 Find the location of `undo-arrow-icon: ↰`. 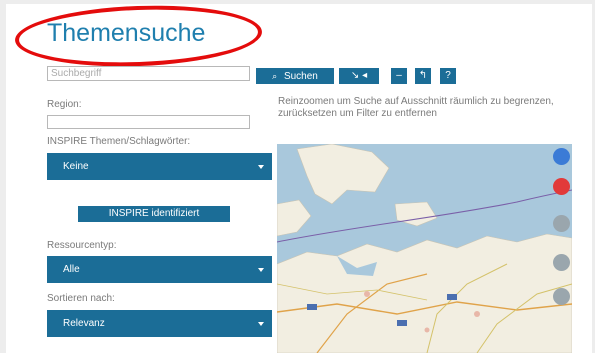

undo-arrow-icon: ↰ is located at coordinates (423, 76).